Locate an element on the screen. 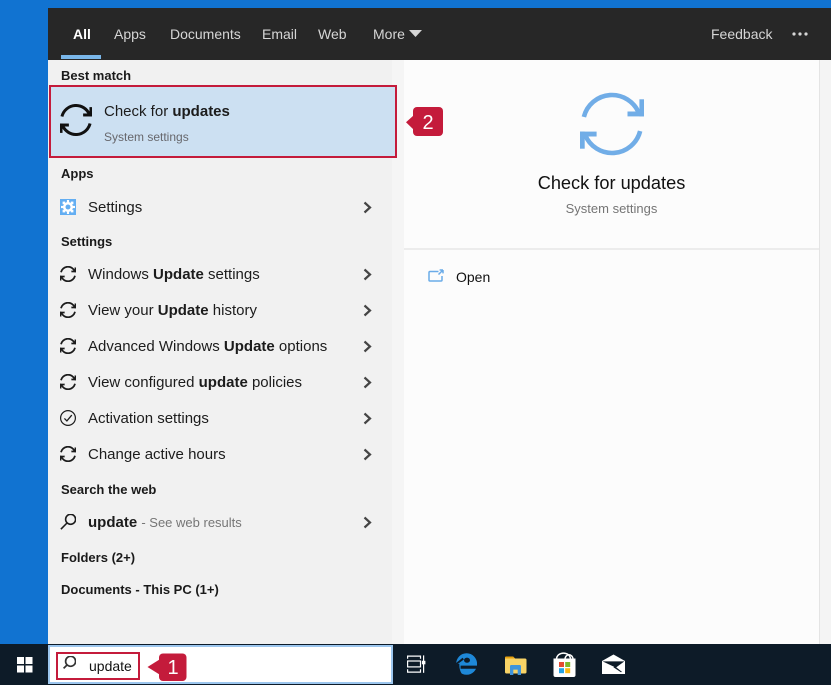 This screenshot has width=831, height=685. svg-text: 2 is located at coordinates (427, 123).